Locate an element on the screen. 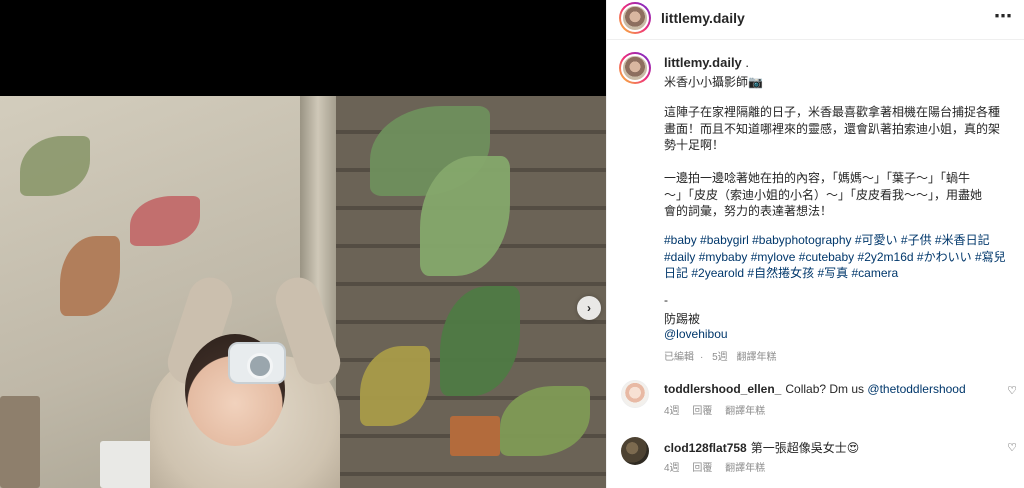 This screenshot has width=1024, height=488. header-username: littlemy.daily is located at coordinates (703, 18).